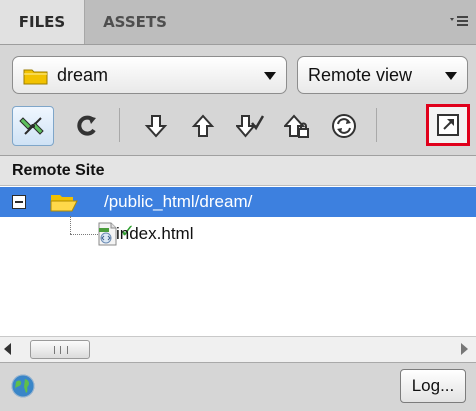  I want to click on collapse-toggle, so click(19, 202).